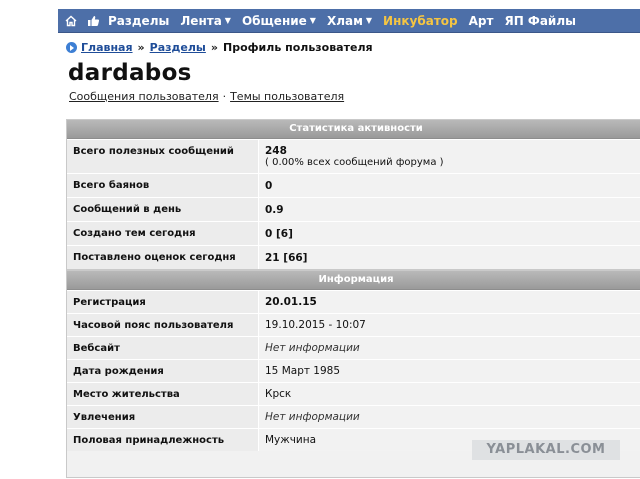 This screenshot has width=640, height=479. Describe the element at coordinates (219, 47) in the screenshot. I see `breadcrumb: Главная » Разделы » Профиль пользователя` at that location.